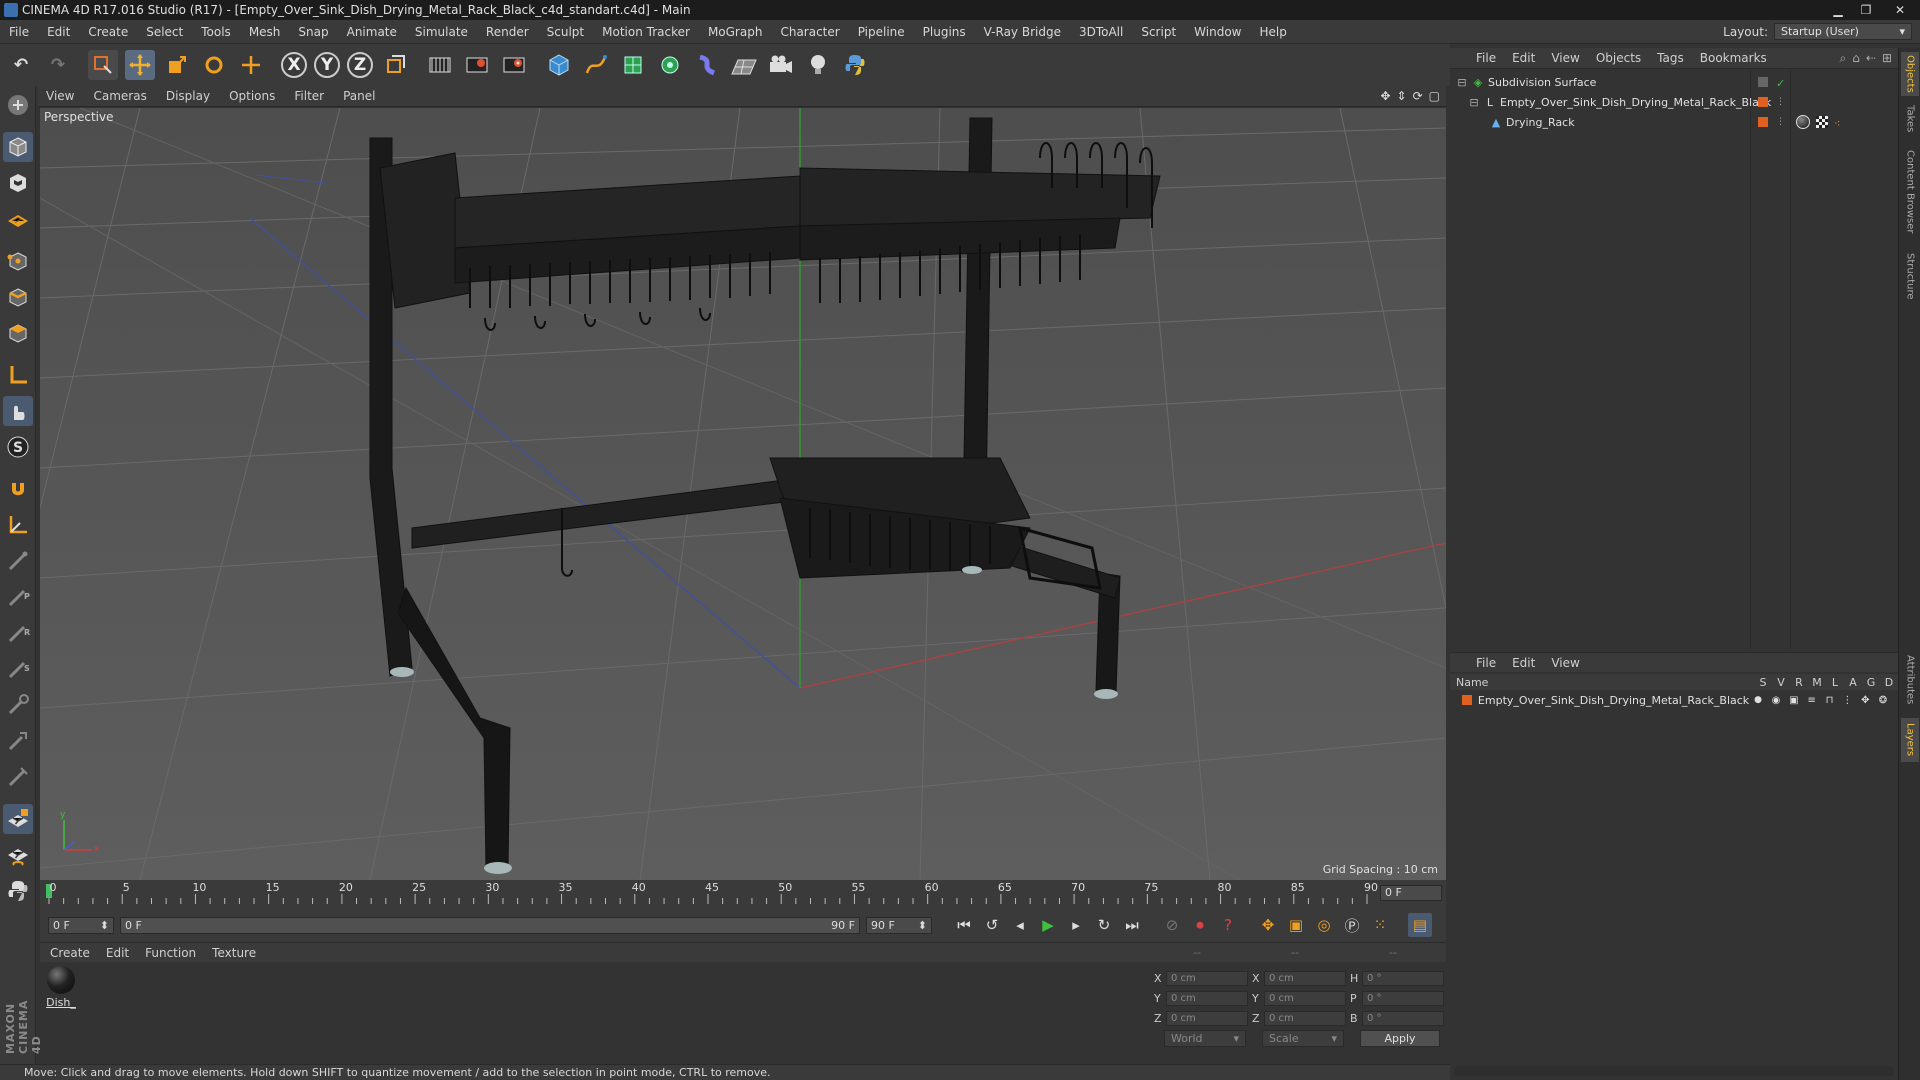 This screenshot has height=1080, width=1920. What do you see at coordinates (1674, 1071) in the screenshot?
I see `layer-horizontal-scrollbar` at bounding box center [1674, 1071].